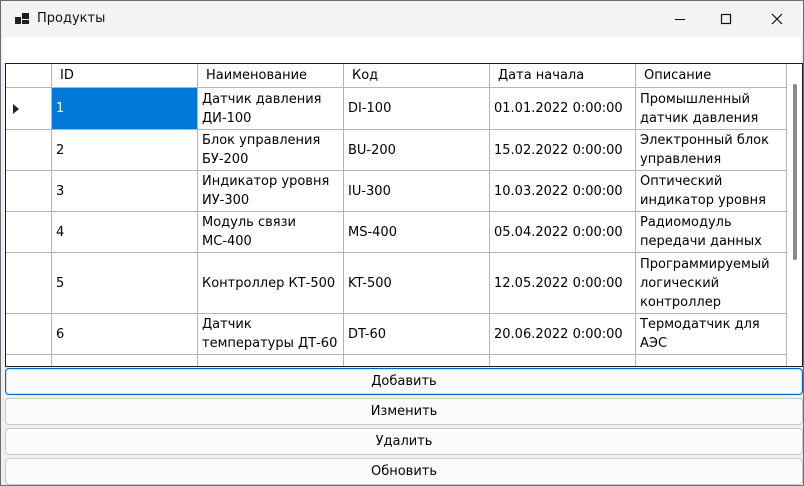 The width and height of the screenshot is (804, 486). I want to click on column-header-description: Описание, so click(711, 76).